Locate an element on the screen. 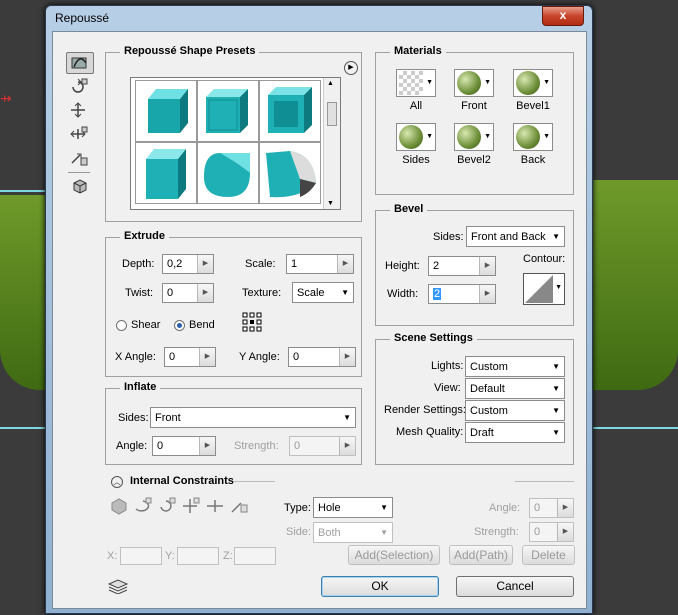 This screenshot has height=615, width=678. material-bevel2-label: Bevel2 is located at coordinates (474, 160).